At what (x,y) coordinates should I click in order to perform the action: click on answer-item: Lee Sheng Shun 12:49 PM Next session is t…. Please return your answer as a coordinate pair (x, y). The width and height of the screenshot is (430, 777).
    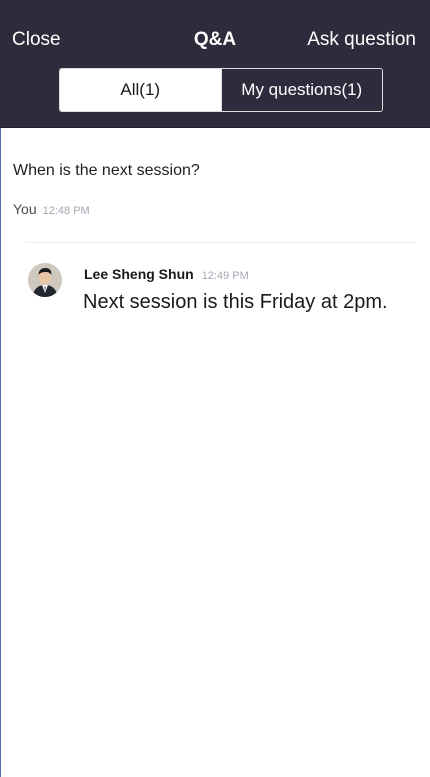
    Looking at the image, I should click on (223, 293).